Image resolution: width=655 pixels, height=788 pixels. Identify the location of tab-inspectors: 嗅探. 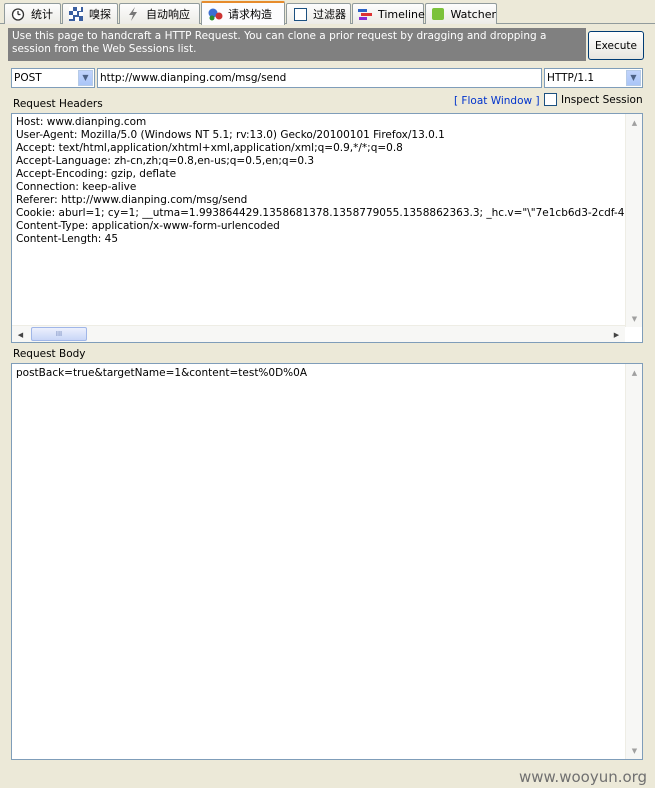
(90, 13).